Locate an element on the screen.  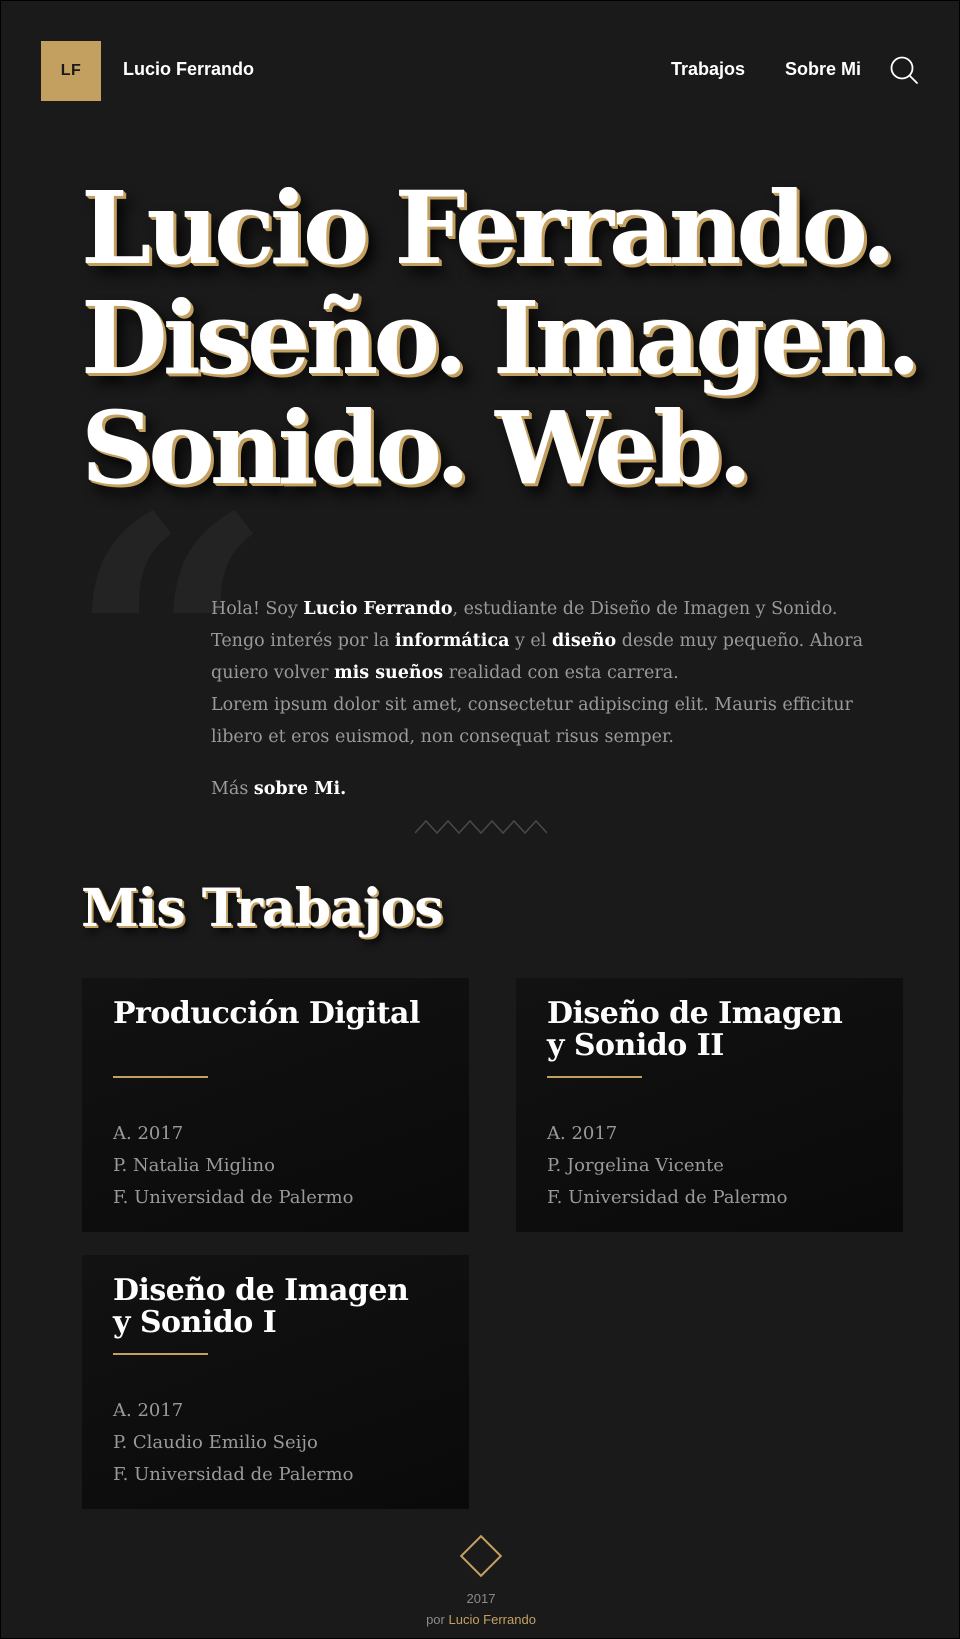
card-title: Diseño de Imagen y Sonido I is located at coordinates (261, 1306).